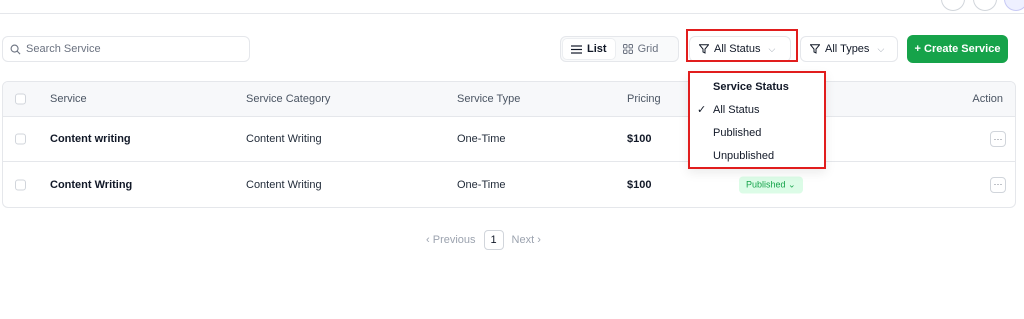  I want to click on pagination: ‹ Previous 1 Next ›, so click(483, 240).